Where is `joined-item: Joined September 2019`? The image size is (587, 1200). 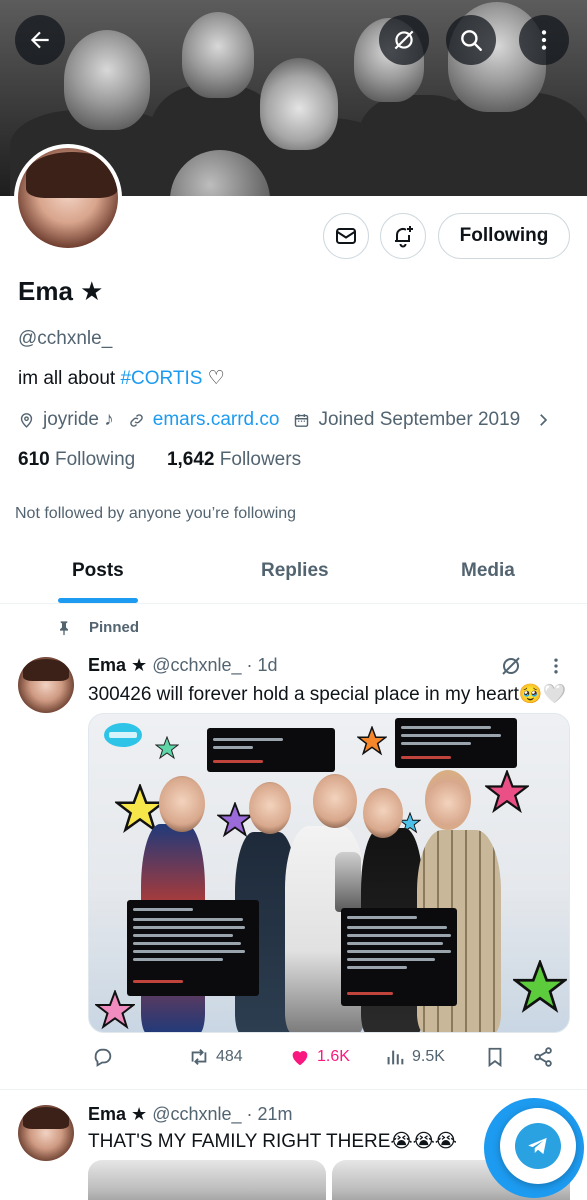
joined-item: Joined September 2019 is located at coordinates (406, 420).